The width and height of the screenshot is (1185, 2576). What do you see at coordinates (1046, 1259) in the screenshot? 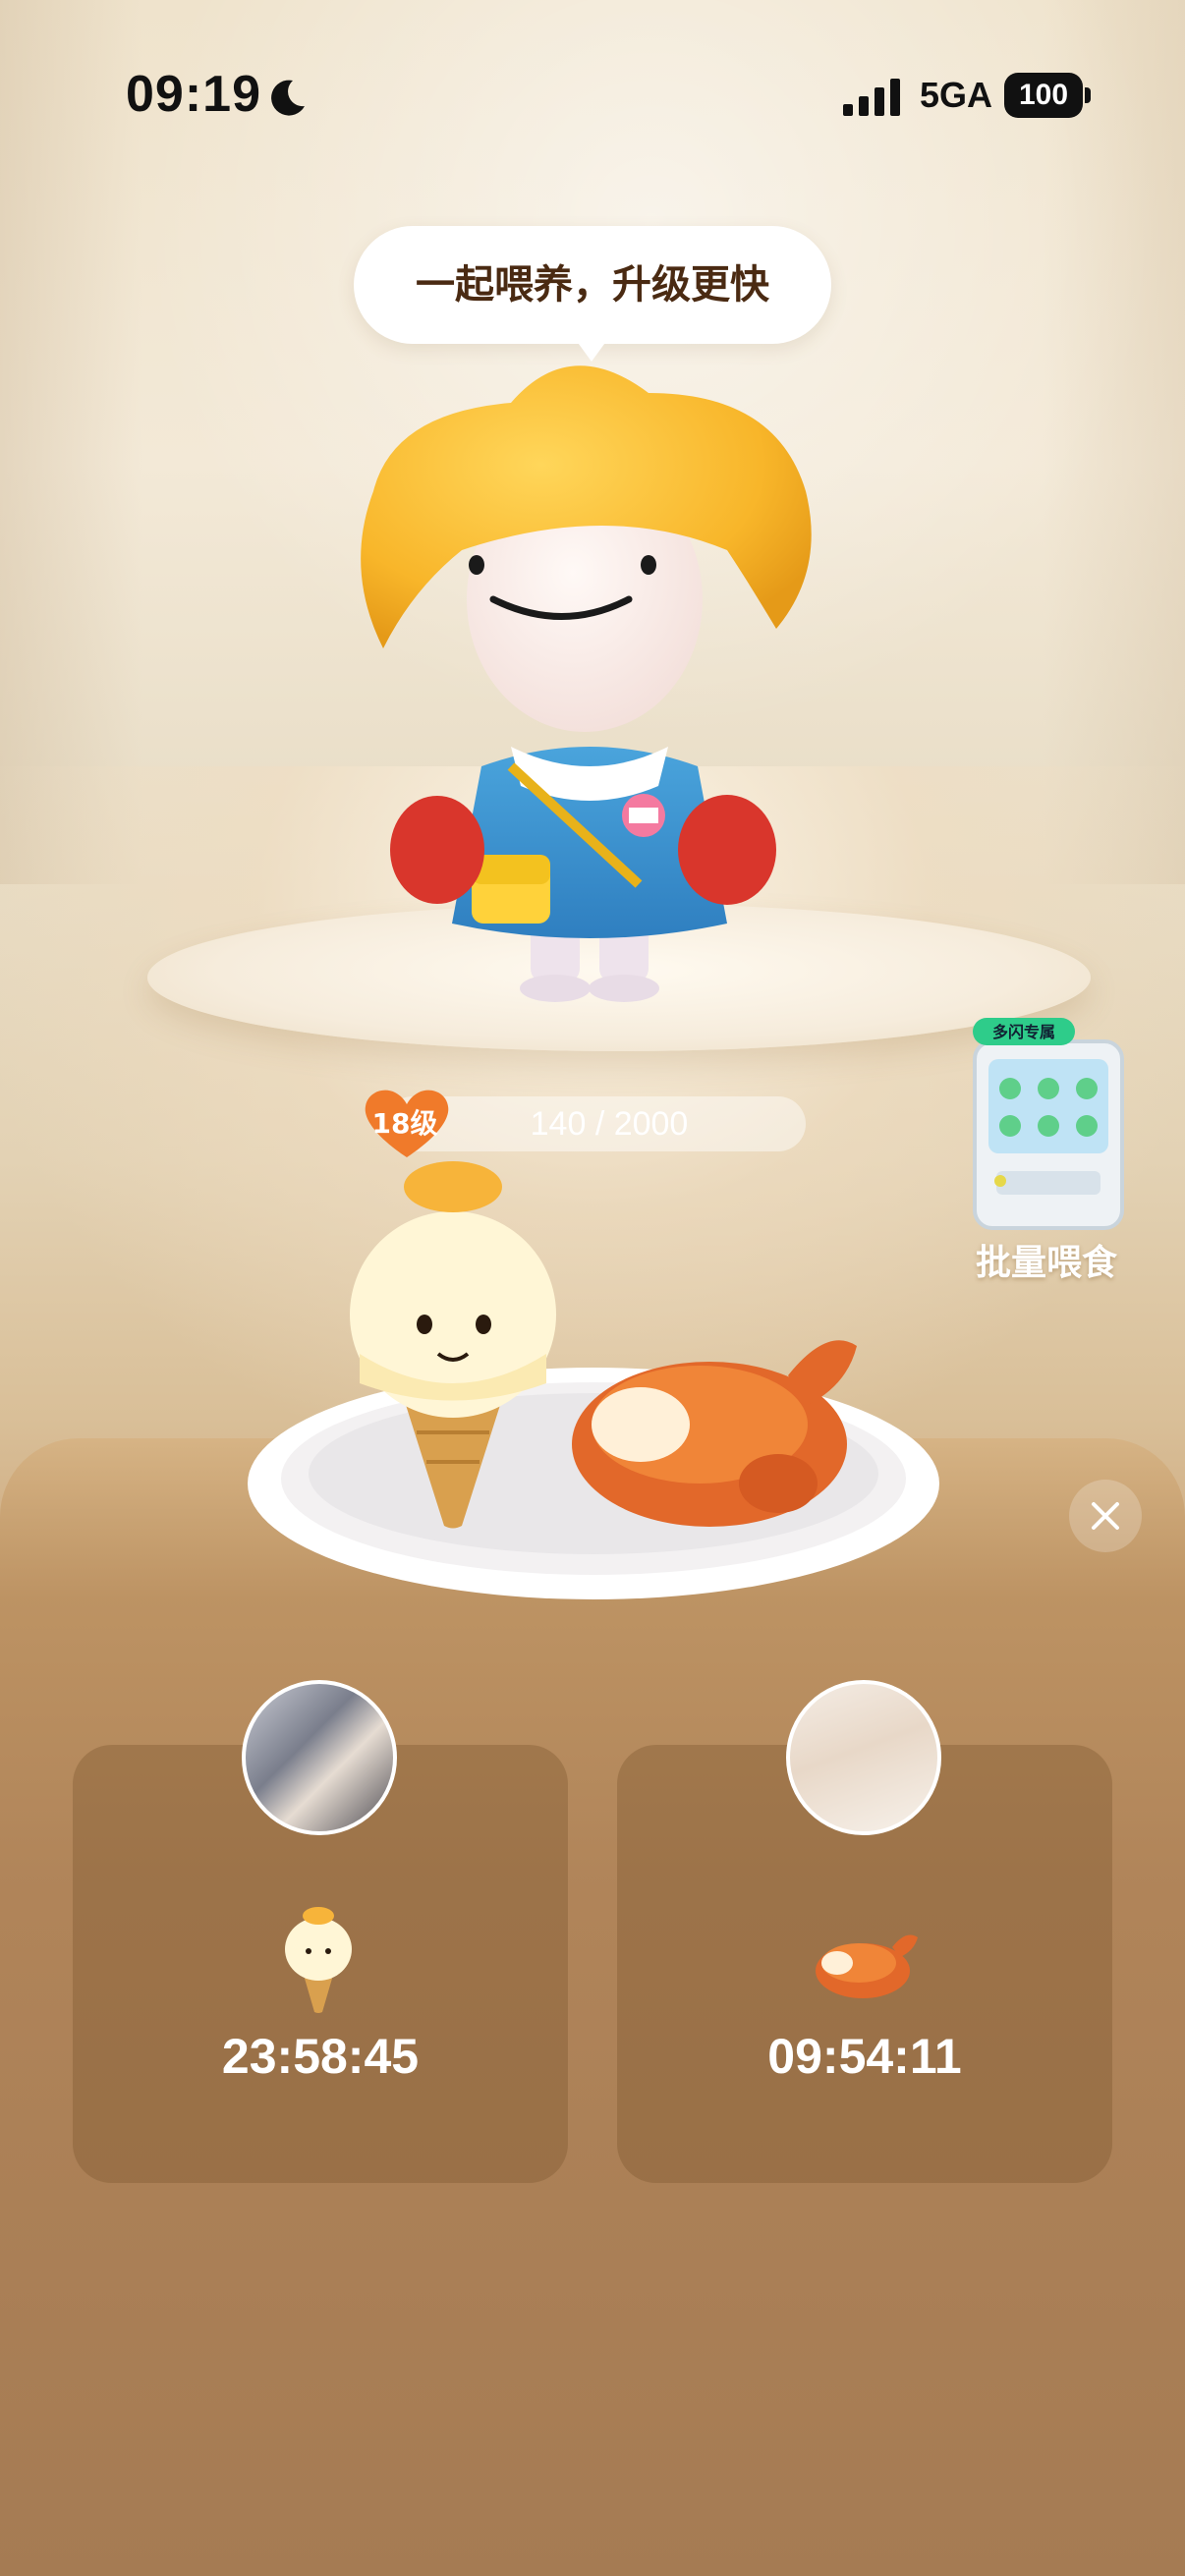
I see `batch-feed-label: 批量喂食` at bounding box center [1046, 1259].